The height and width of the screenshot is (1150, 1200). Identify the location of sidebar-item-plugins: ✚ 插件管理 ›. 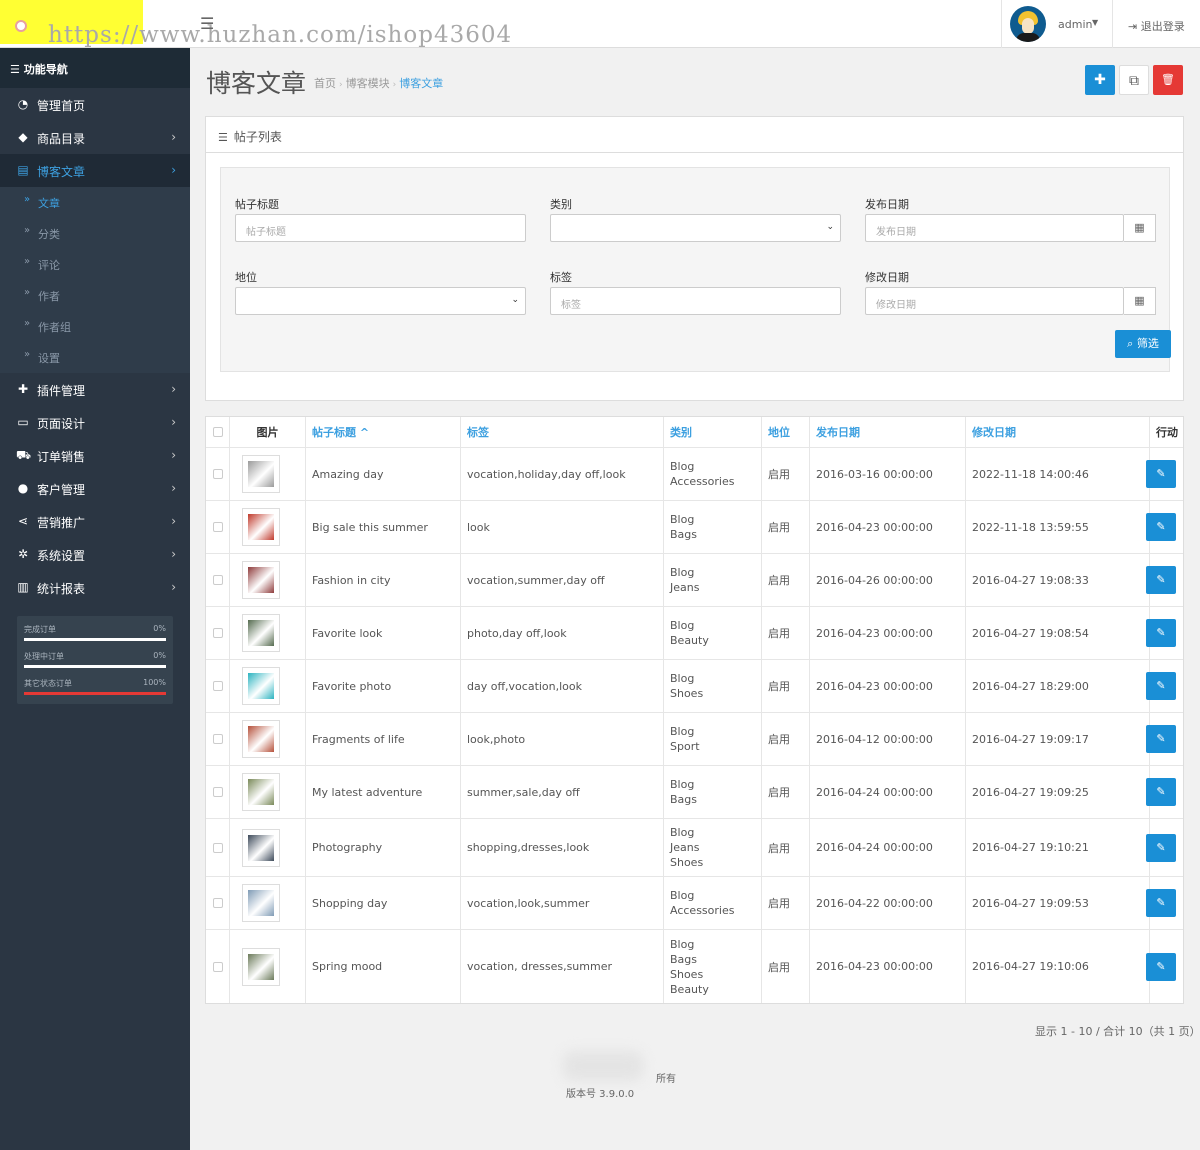
(95, 389).